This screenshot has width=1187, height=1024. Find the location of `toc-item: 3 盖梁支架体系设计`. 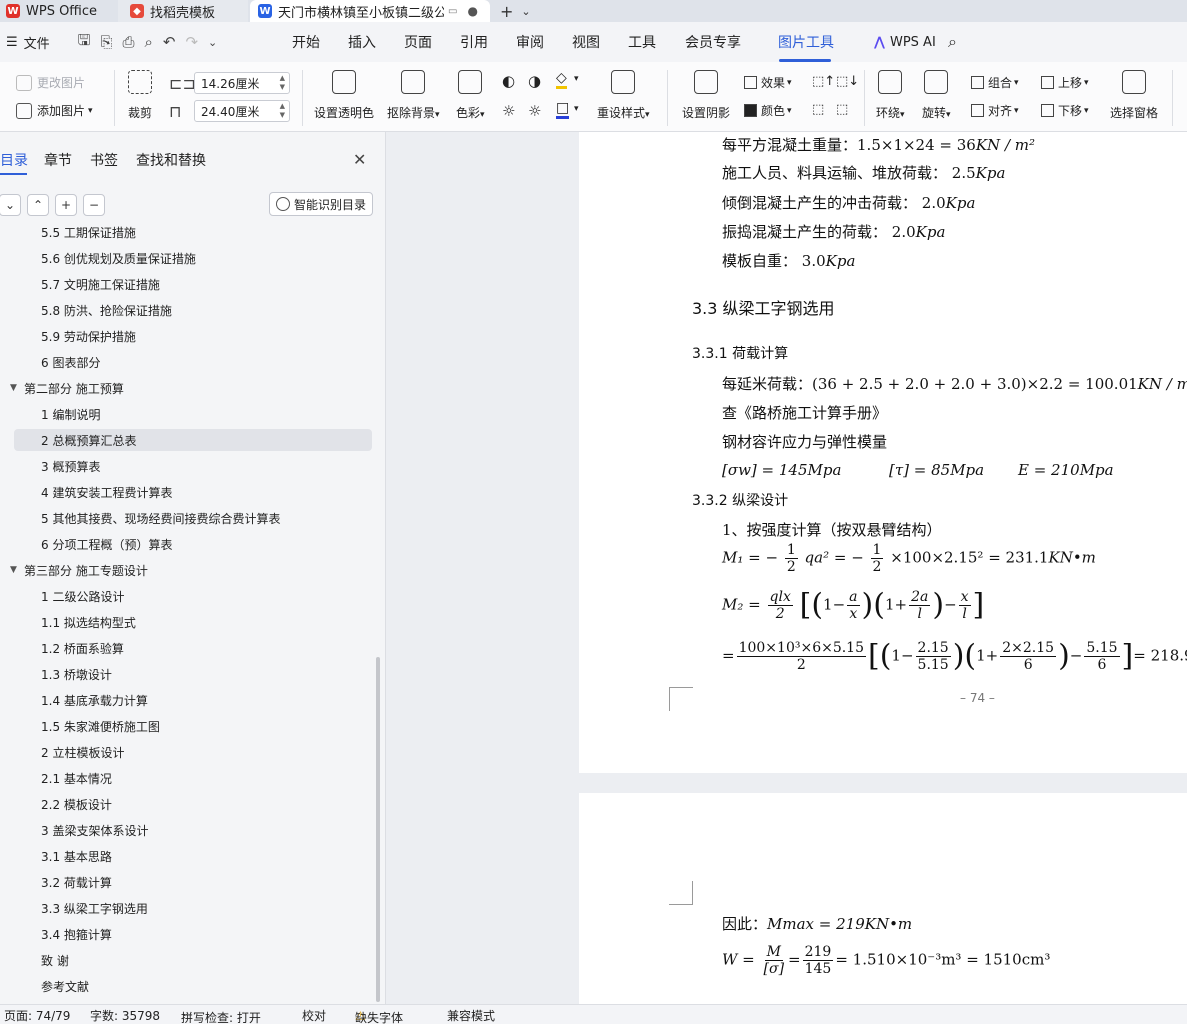

toc-item: 3 盖梁支架体系设计 is located at coordinates (193, 830).